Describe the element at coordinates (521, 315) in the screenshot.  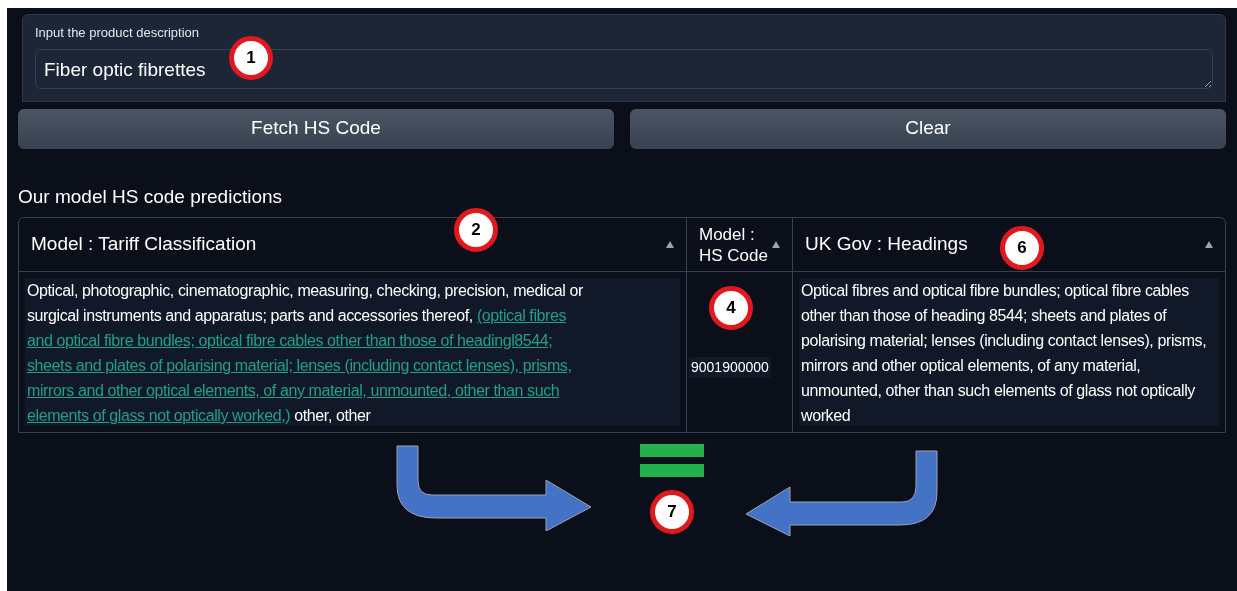
I see `heading-link: (optical fibres` at that location.